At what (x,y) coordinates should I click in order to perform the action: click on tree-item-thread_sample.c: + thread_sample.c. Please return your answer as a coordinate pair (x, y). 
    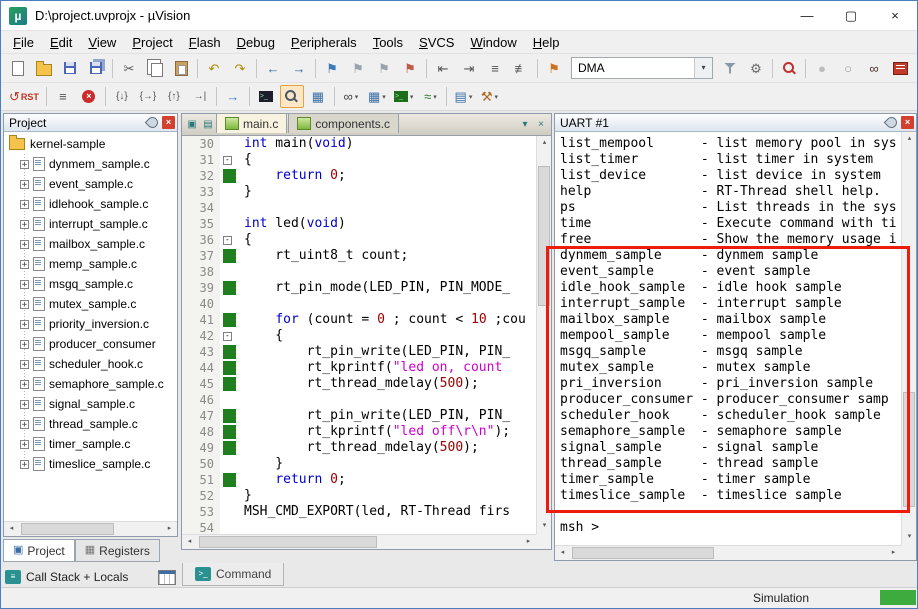
    Looking at the image, I should click on (90, 424).